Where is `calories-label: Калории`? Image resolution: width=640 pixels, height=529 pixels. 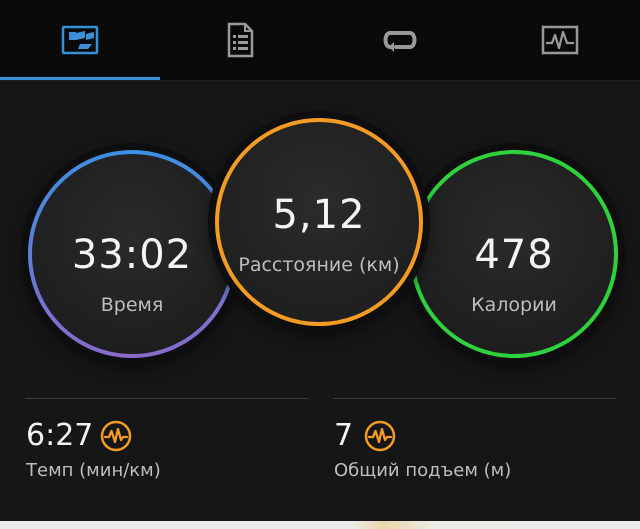 calories-label: Калории is located at coordinates (514, 305).